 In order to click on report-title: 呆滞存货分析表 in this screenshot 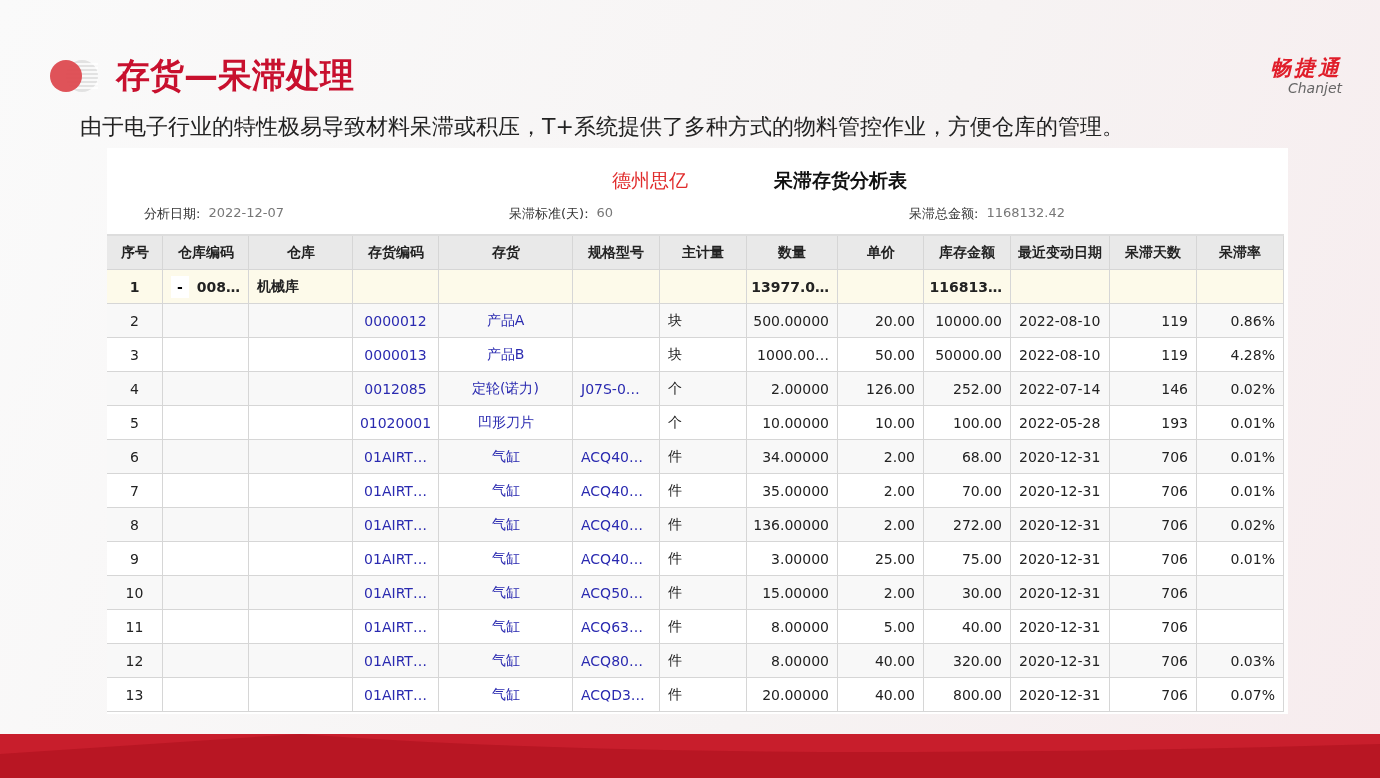, I will do `click(840, 180)`.